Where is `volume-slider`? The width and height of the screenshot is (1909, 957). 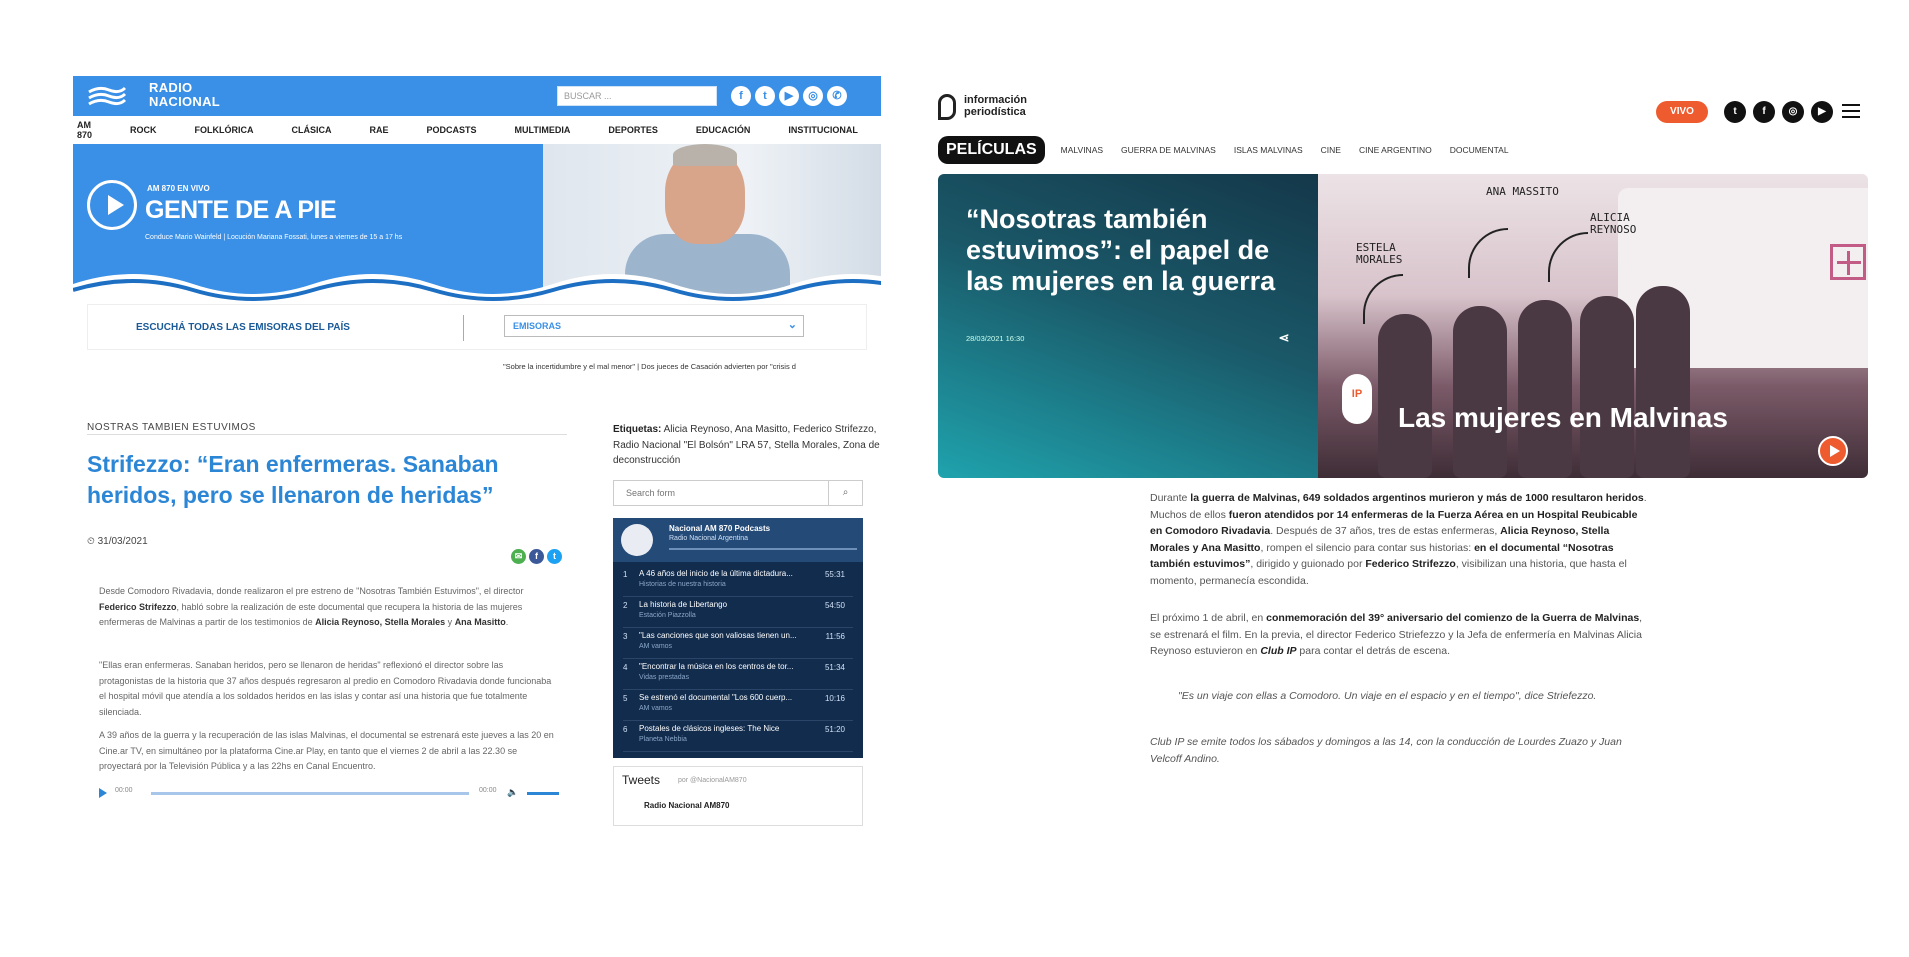
volume-slider is located at coordinates (543, 793).